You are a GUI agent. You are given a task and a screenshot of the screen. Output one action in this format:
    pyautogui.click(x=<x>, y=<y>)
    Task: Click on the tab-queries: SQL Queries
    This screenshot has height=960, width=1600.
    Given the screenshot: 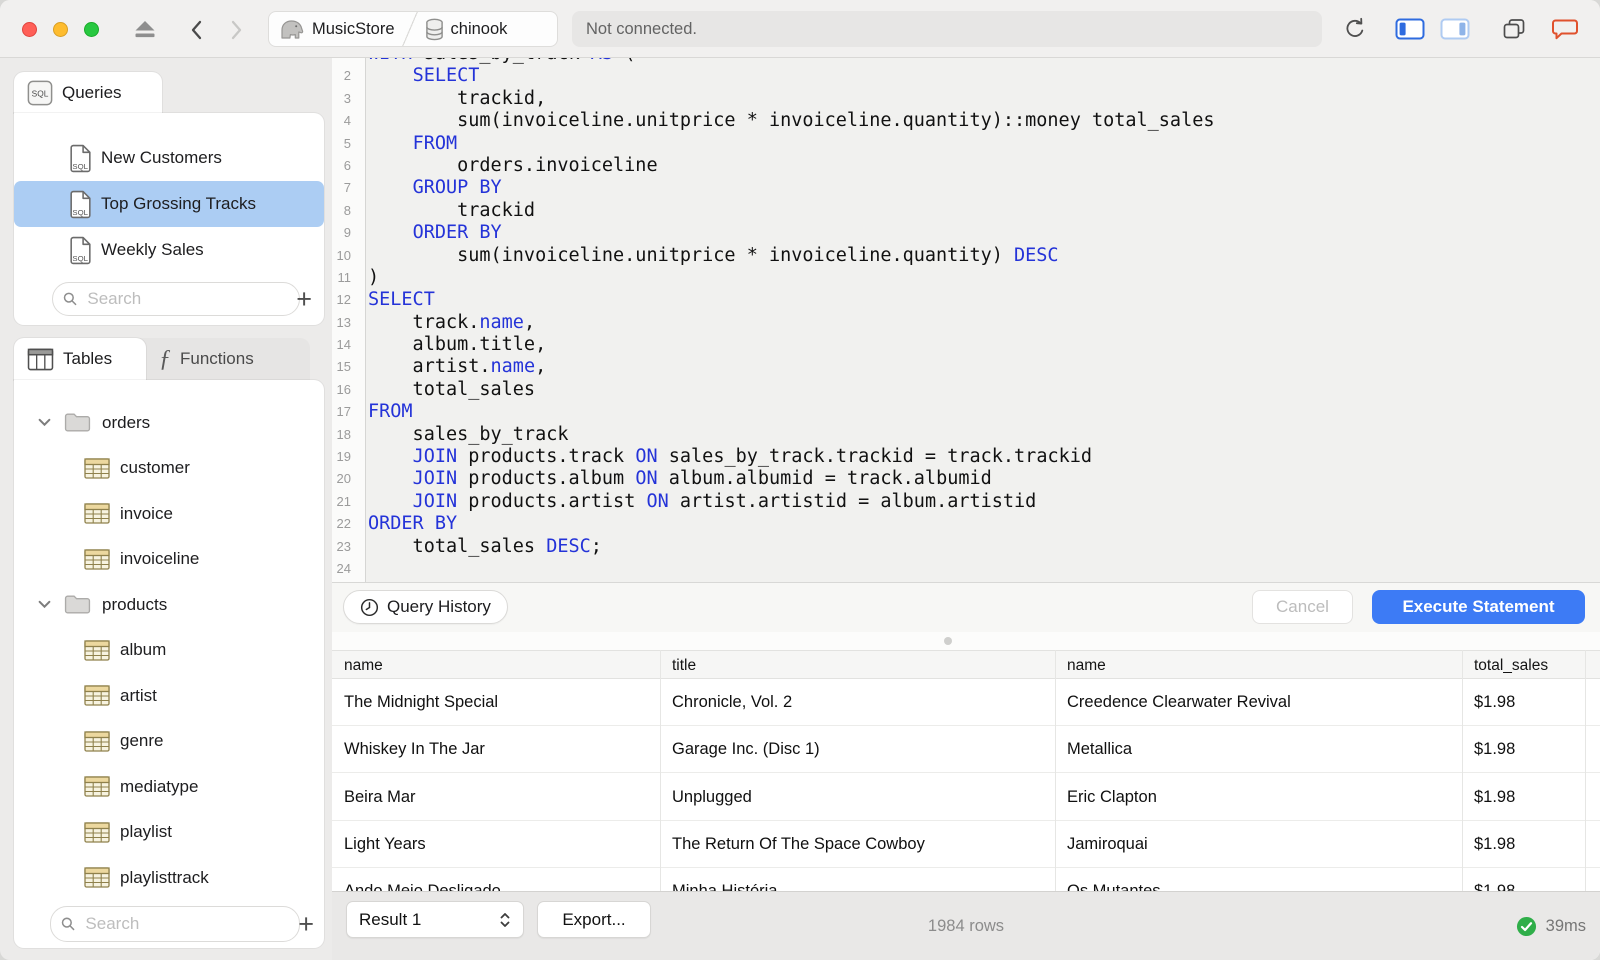 What is the action you would take?
    pyautogui.click(x=88, y=92)
    